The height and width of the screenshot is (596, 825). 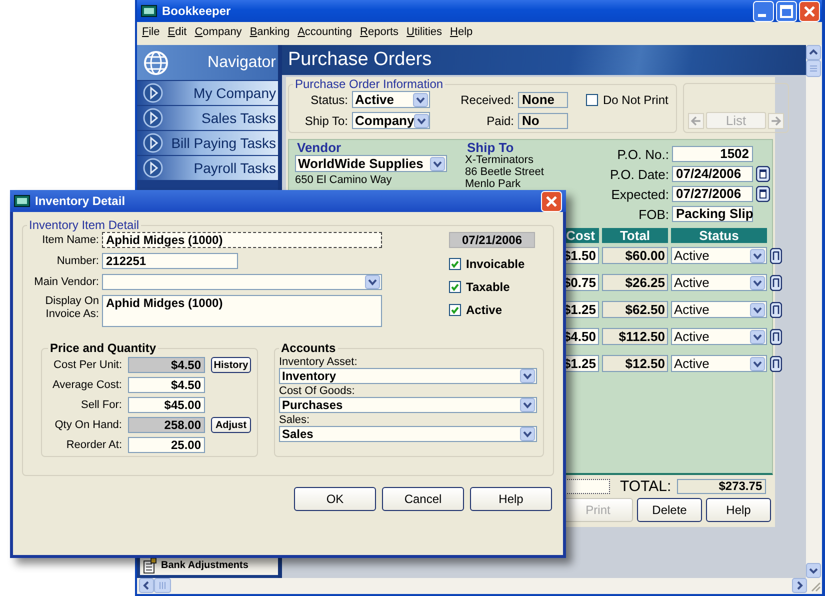 I want to click on scroll-left-button, so click(x=146, y=585).